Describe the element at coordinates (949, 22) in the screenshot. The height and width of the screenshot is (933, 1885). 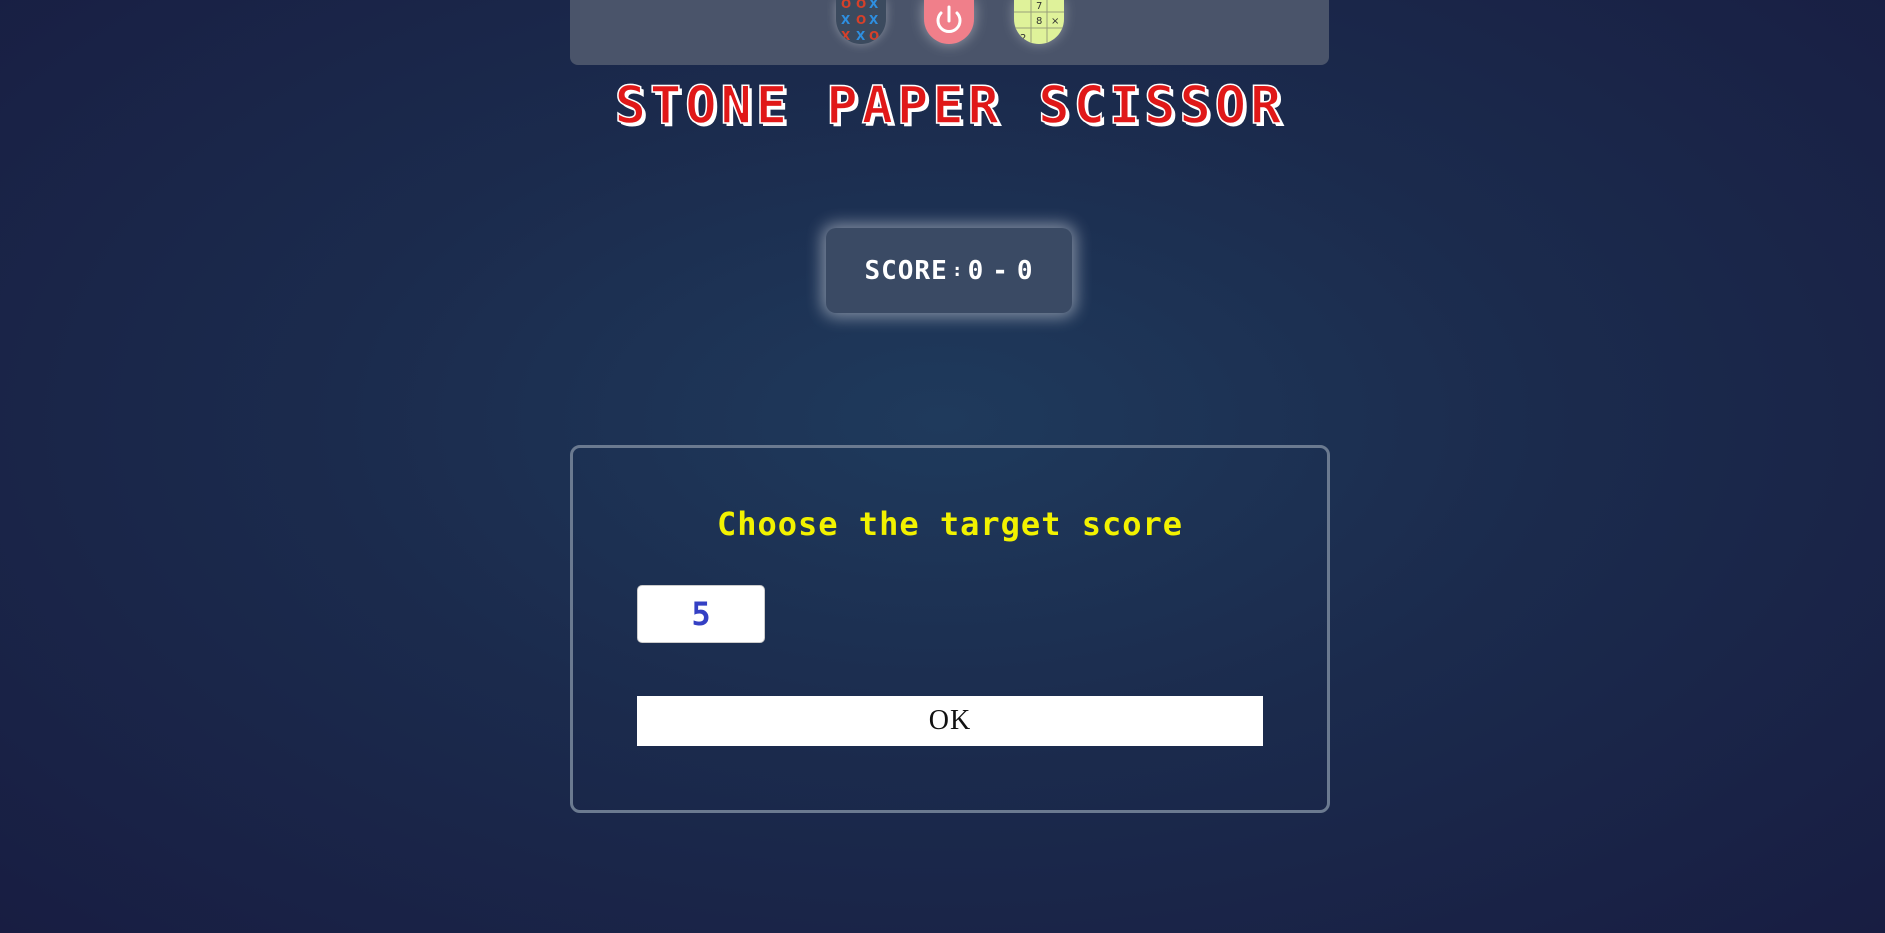
I see `power-icon` at that location.